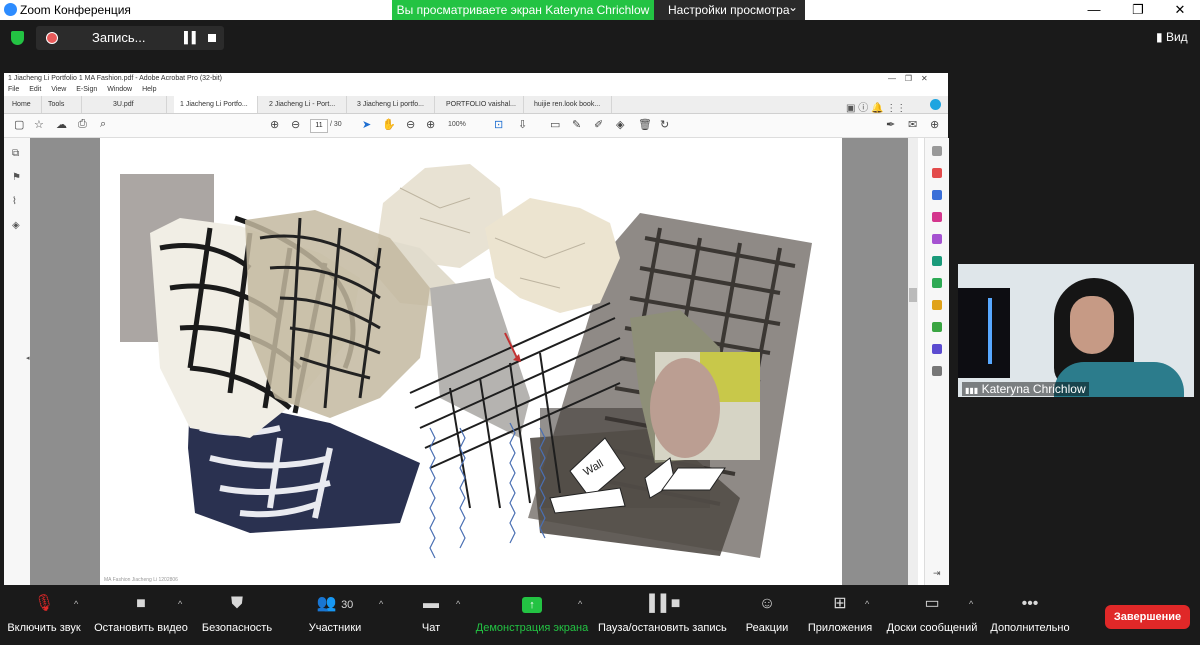  What do you see at coordinates (35, 89) in the screenshot?
I see `menu-edit: Edit` at bounding box center [35, 89].